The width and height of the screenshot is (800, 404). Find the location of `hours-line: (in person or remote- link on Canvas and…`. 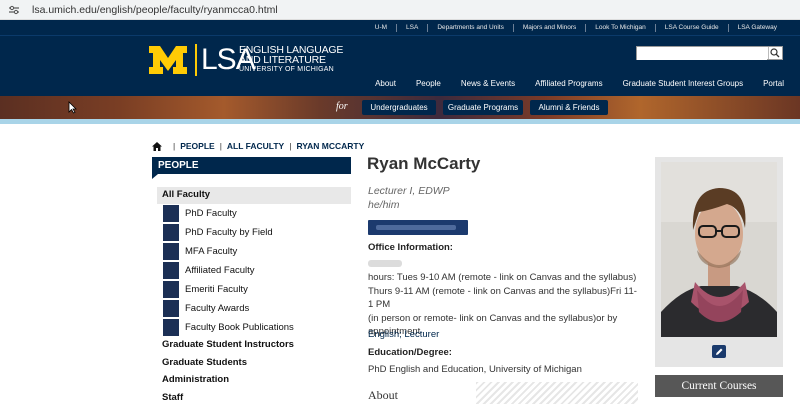

hours-line: (in person or remote- link on Canvas and… is located at coordinates (493, 318).